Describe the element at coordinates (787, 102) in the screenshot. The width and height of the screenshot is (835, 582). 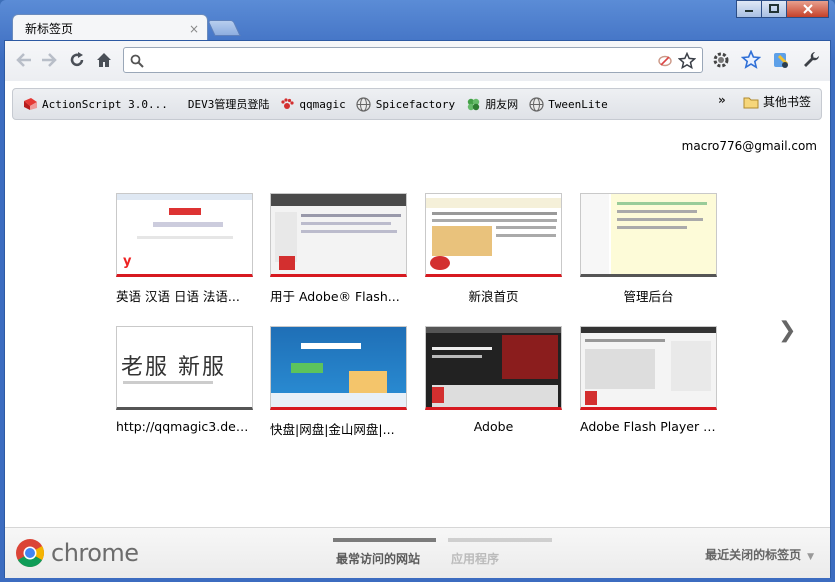
I see `other-bookmarks-label: 其他书签` at that location.